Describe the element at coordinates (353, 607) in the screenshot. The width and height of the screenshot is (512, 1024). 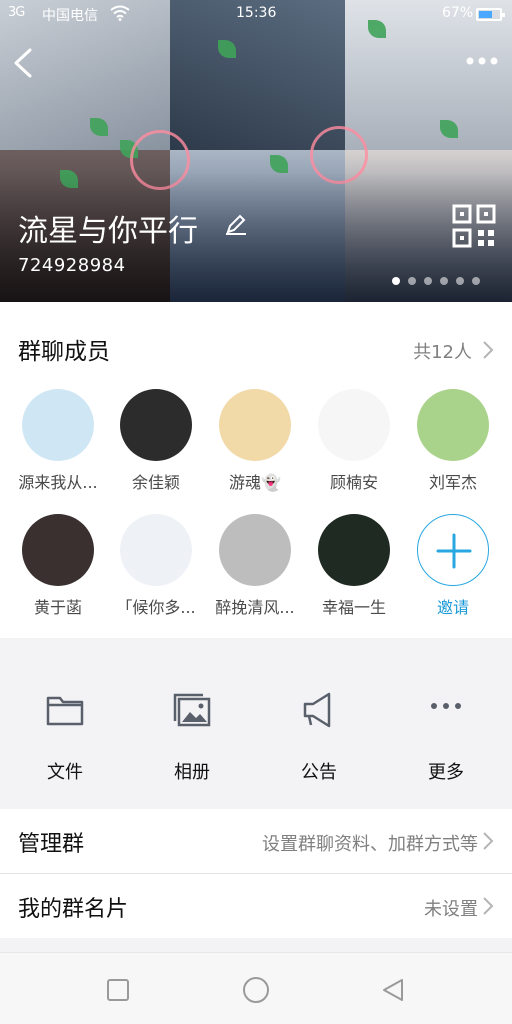
I see `member-name: 幸福一生` at that location.